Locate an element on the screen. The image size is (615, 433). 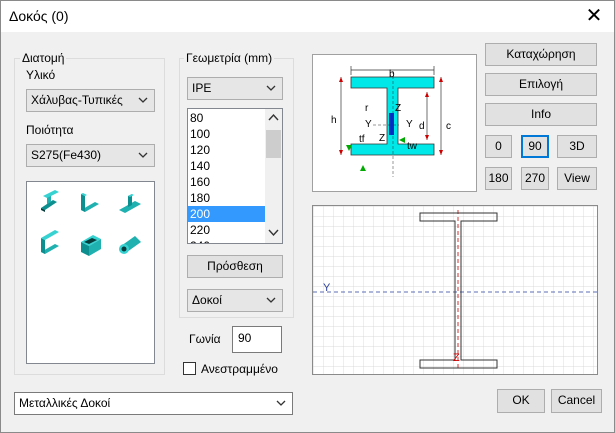
register-button: Καταχώρηση is located at coordinates (541, 54).